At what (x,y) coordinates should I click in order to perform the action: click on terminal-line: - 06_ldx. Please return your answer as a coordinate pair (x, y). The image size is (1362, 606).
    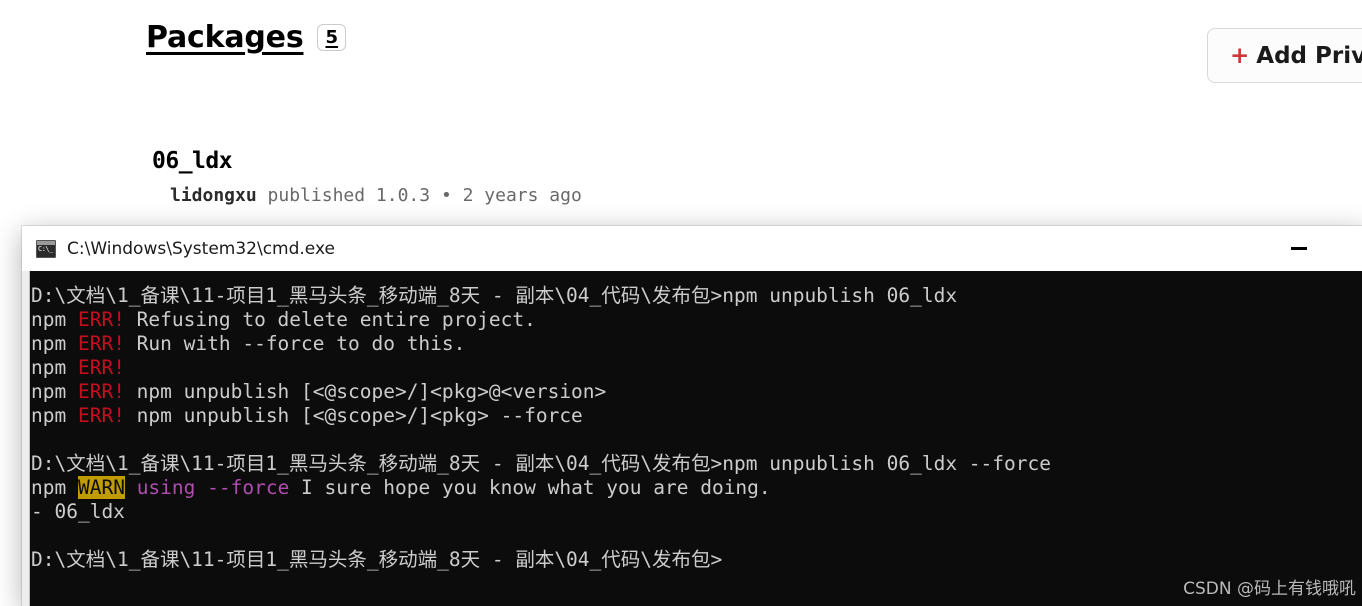
    Looking at the image, I should click on (696, 512).